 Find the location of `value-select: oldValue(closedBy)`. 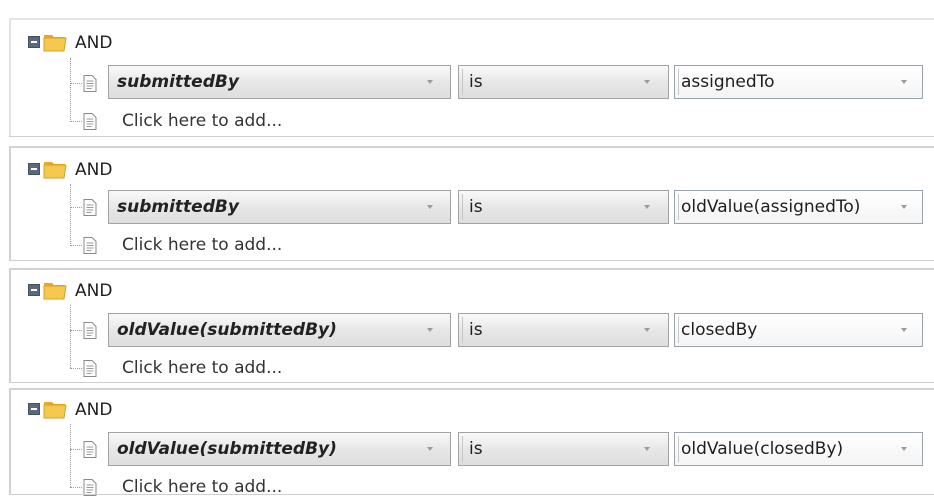

value-select: oldValue(closedBy) is located at coordinates (798, 449).